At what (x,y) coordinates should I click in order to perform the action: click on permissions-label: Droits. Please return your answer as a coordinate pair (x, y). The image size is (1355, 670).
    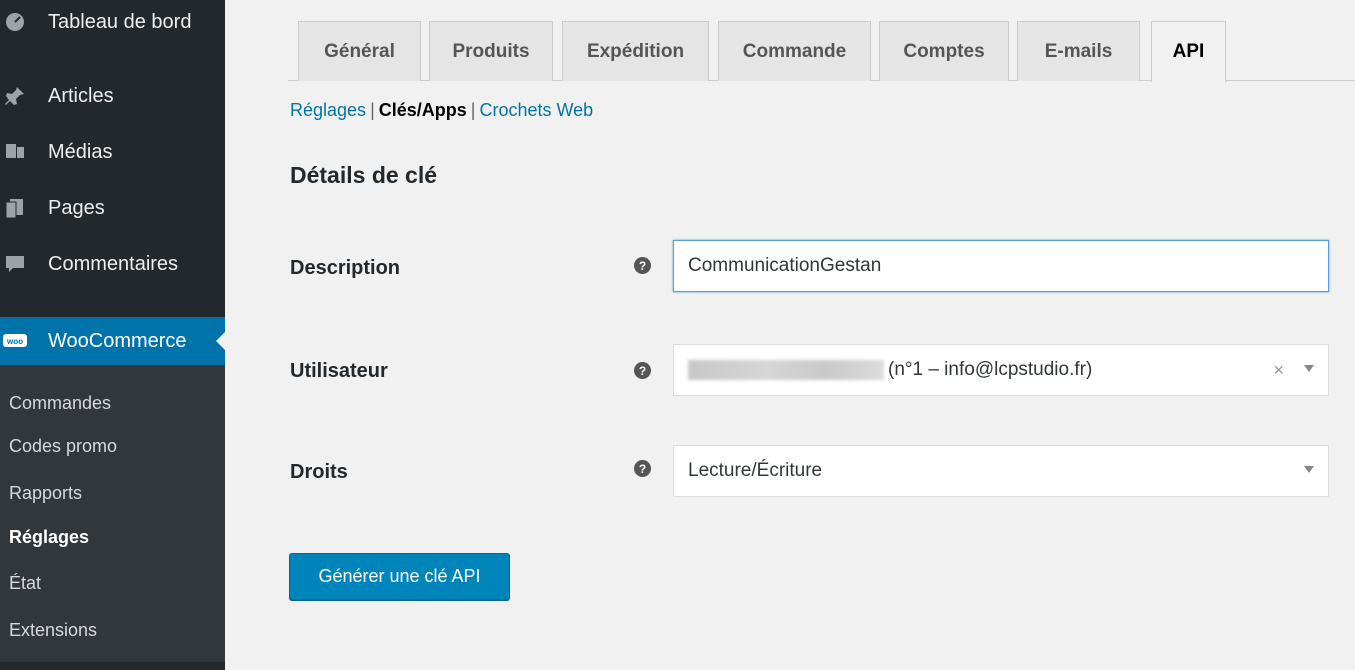
    Looking at the image, I should click on (319, 472).